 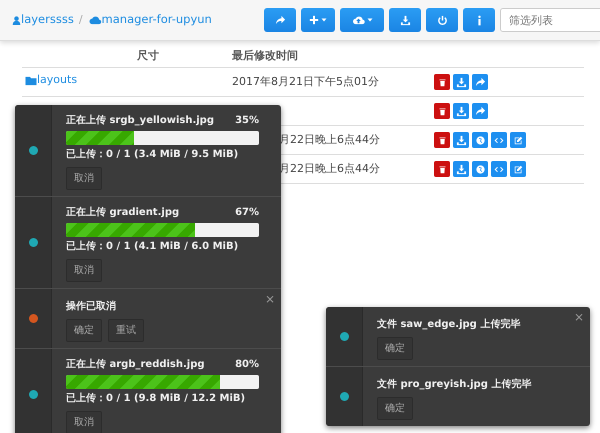 I want to click on cloud-upload-icon, so click(x=358, y=20).